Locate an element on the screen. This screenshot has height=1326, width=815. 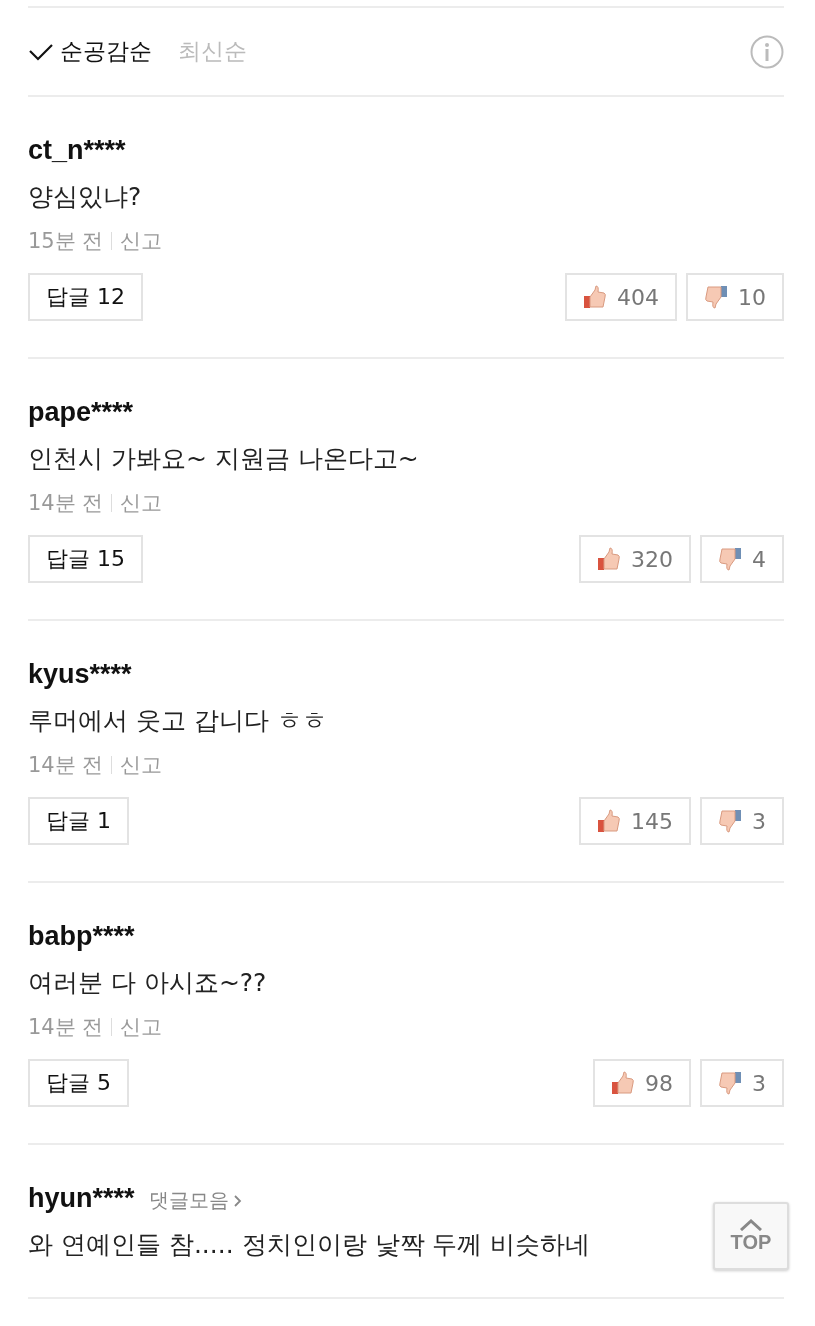
like-button: 404 is located at coordinates (621, 297).